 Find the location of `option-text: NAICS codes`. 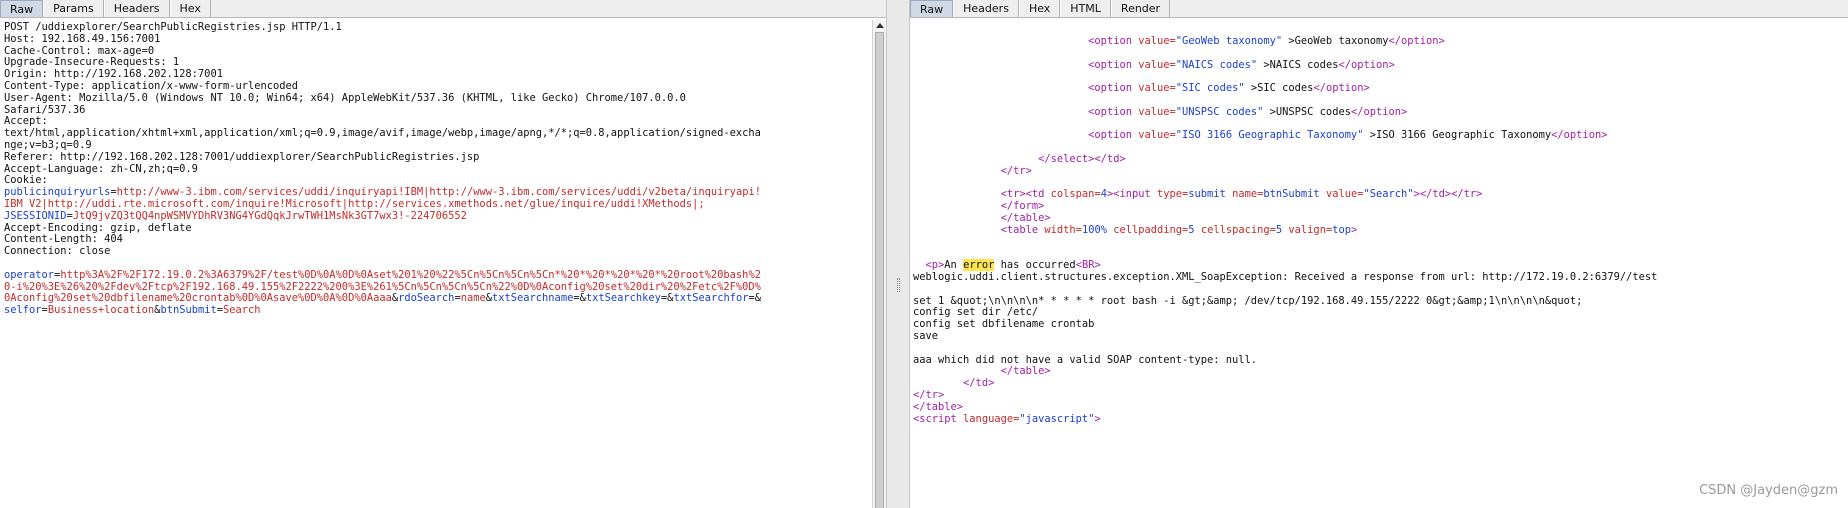

option-text: NAICS codes is located at coordinates (1304, 64).